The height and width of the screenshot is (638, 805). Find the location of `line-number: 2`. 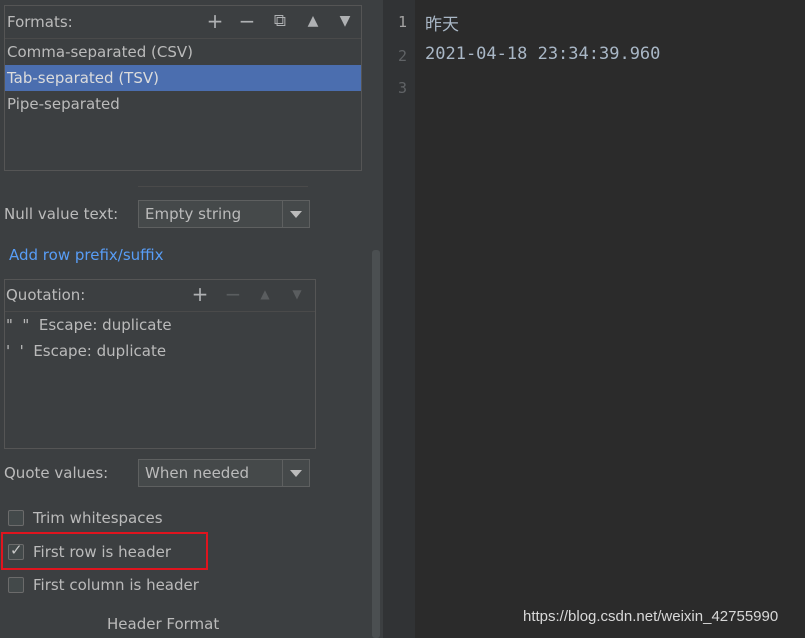

line-number: 2 is located at coordinates (402, 56).